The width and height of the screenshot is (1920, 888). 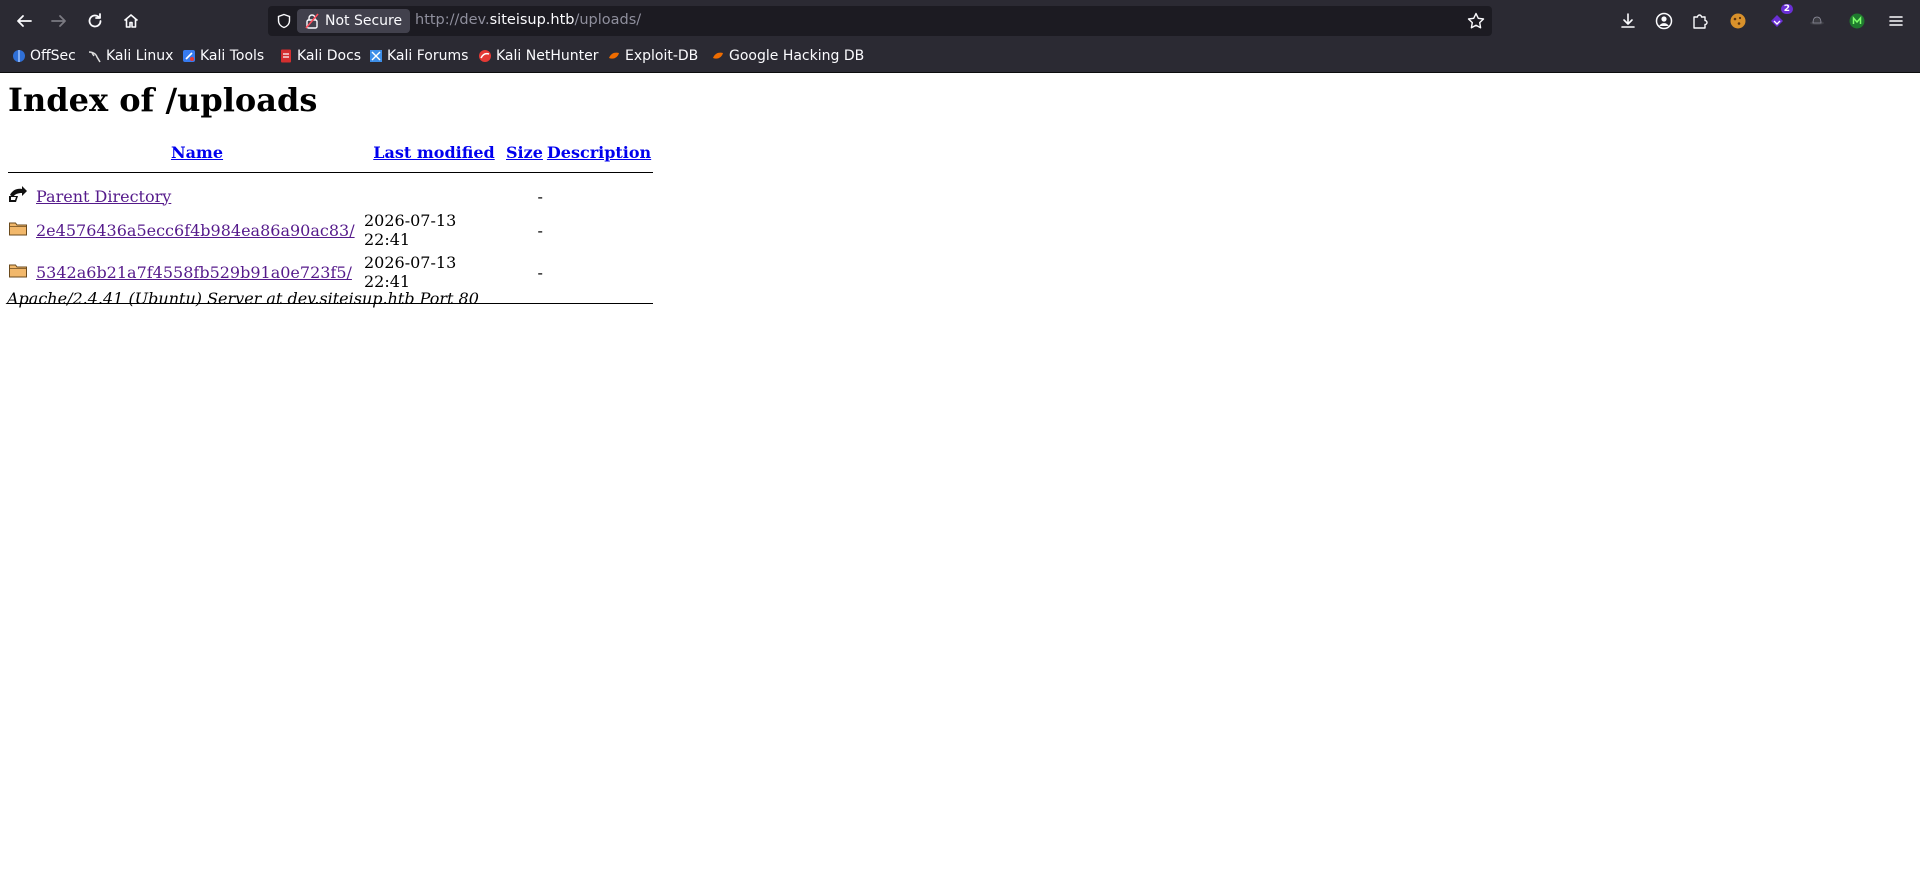 I want to click on separator-row, so click(x=331, y=173).